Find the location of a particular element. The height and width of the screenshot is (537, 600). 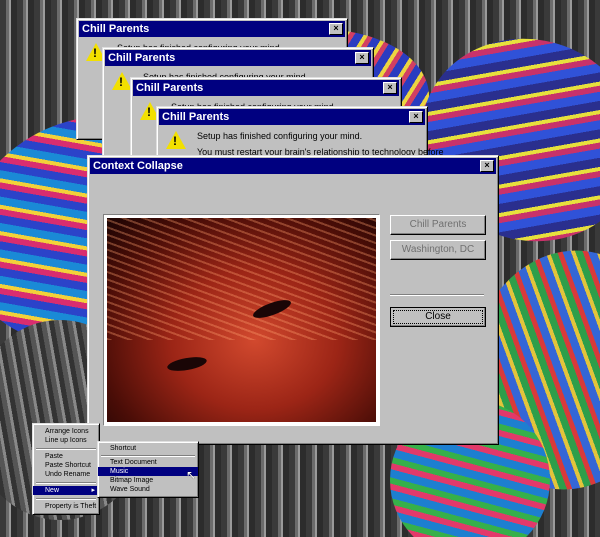

submenu-item-text-document: Text Document is located at coordinates (148, 462).